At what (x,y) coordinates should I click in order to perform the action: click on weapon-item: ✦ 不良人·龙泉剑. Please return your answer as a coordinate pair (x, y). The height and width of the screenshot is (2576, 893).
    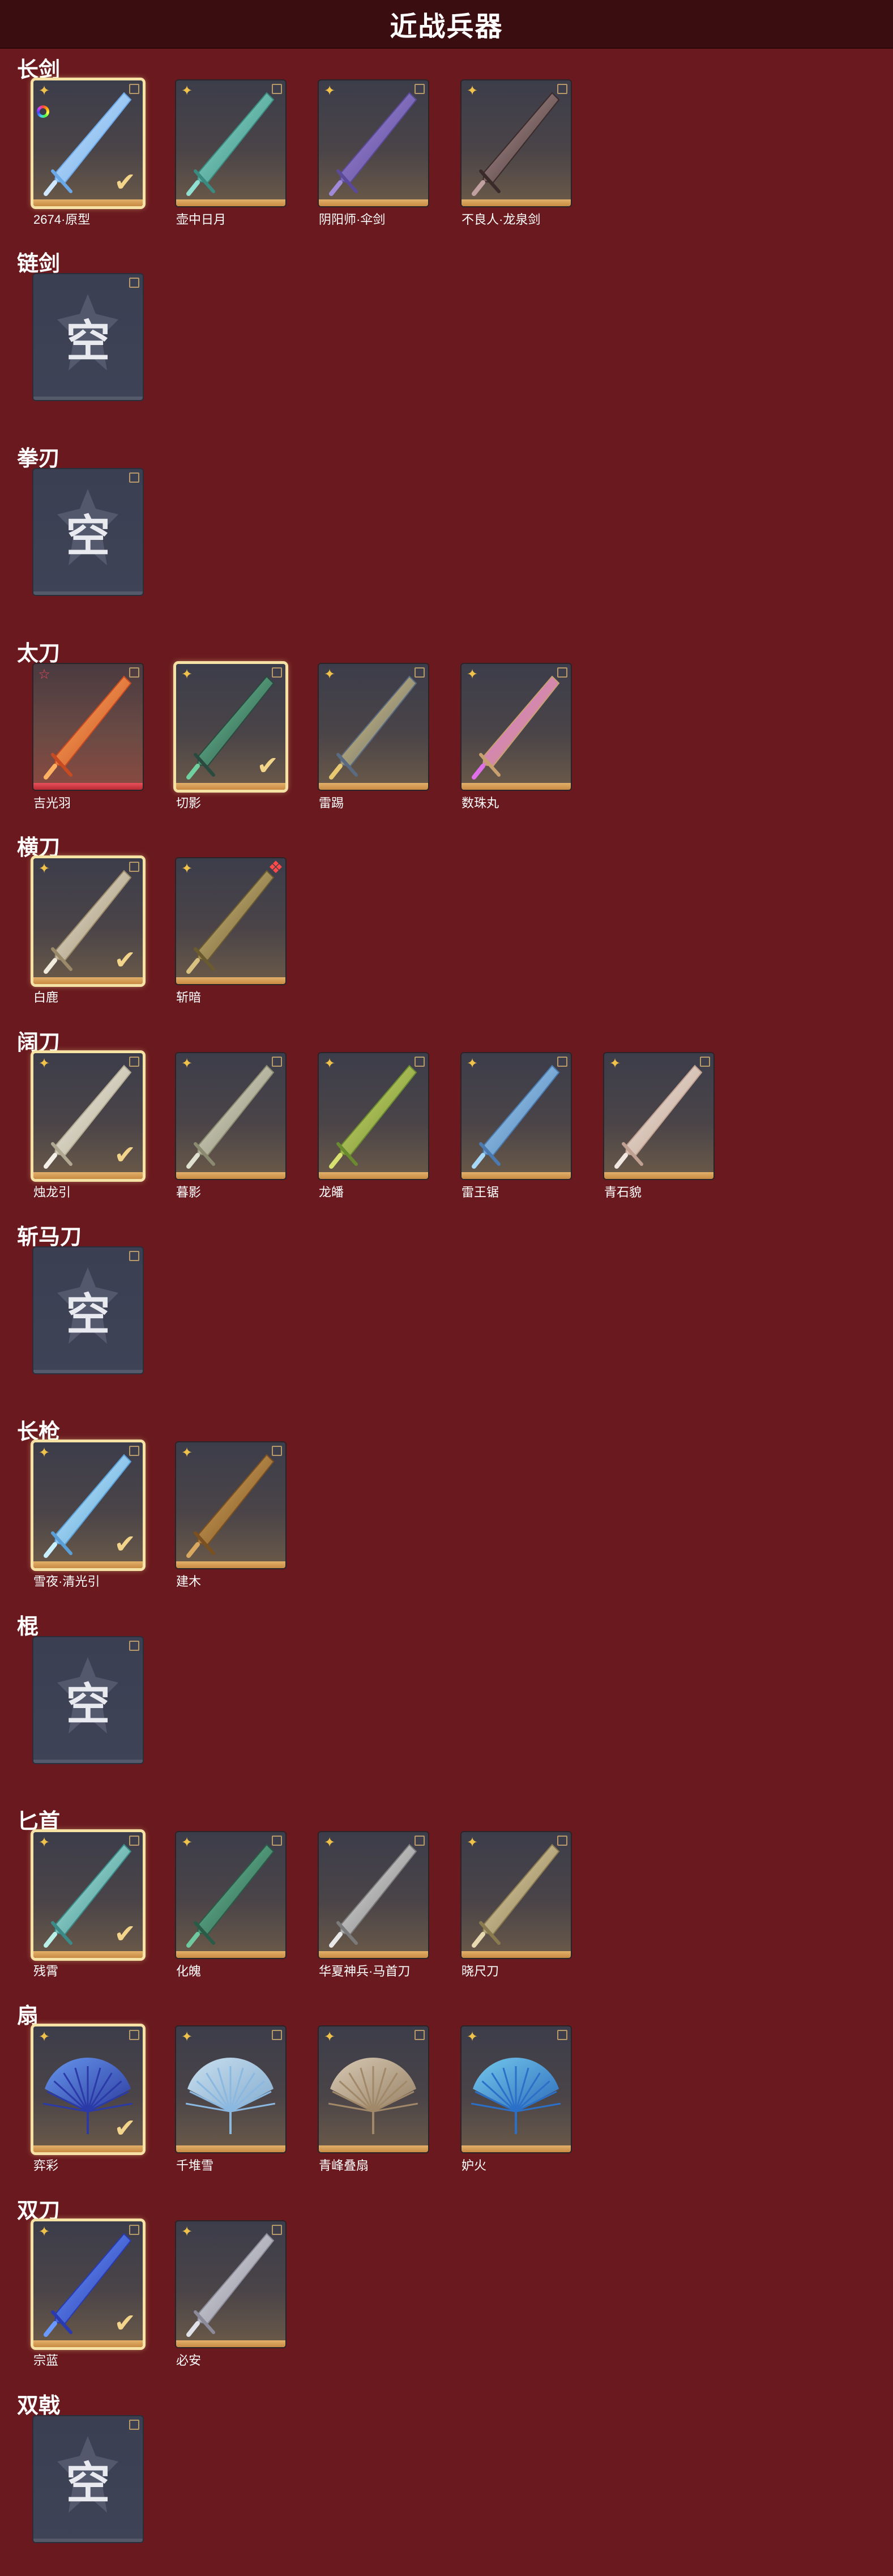
    Looking at the image, I should click on (517, 154).